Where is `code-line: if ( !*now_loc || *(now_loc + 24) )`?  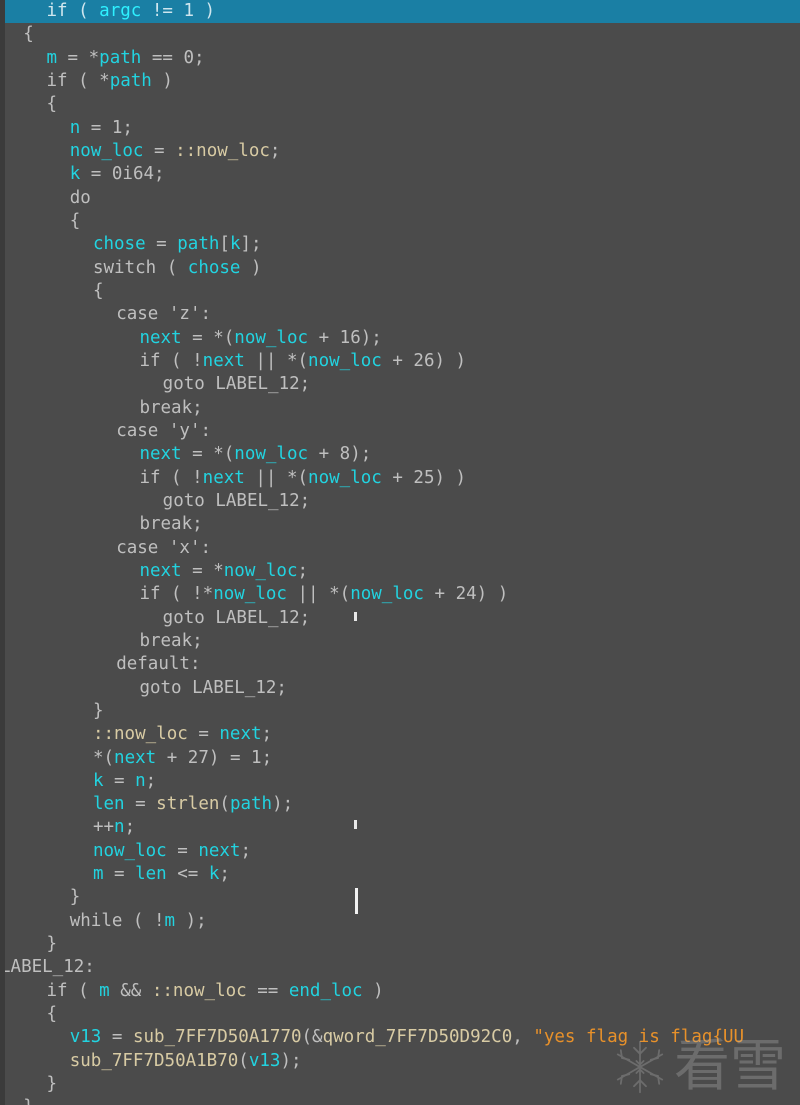 code-line: if ( !*now_loc || *(now_loc + 24) ) is located at coordinates (400, 594).